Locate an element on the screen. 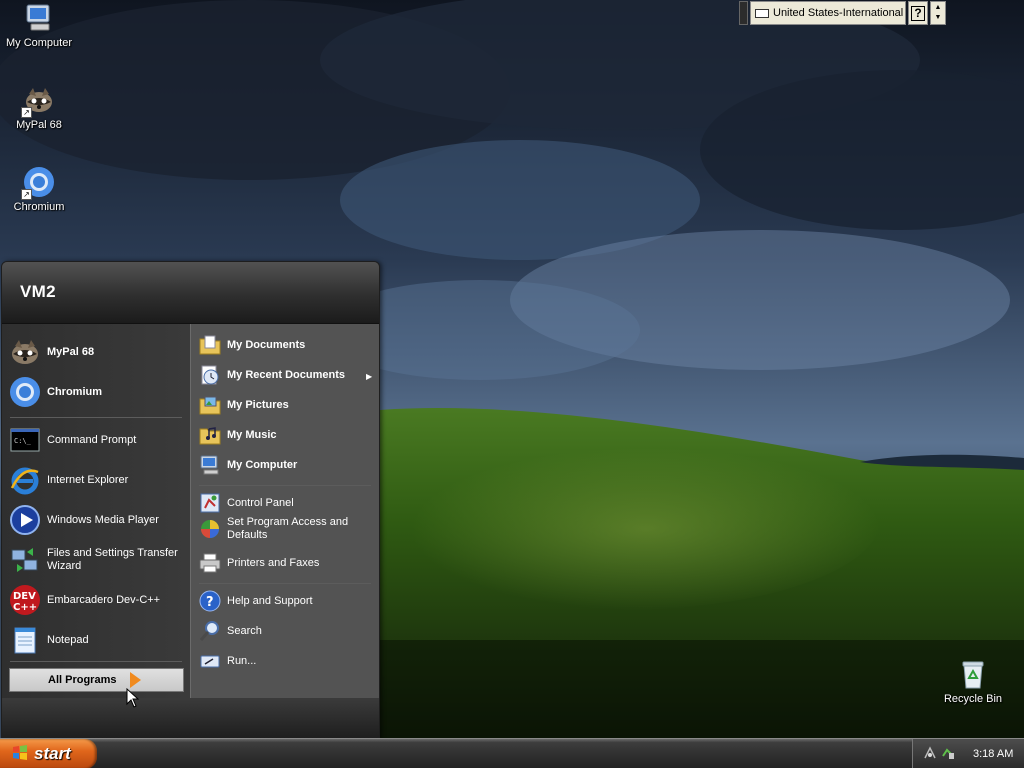  menu-item-mypal: MyPal 68 is located at coordinates (51, 352).